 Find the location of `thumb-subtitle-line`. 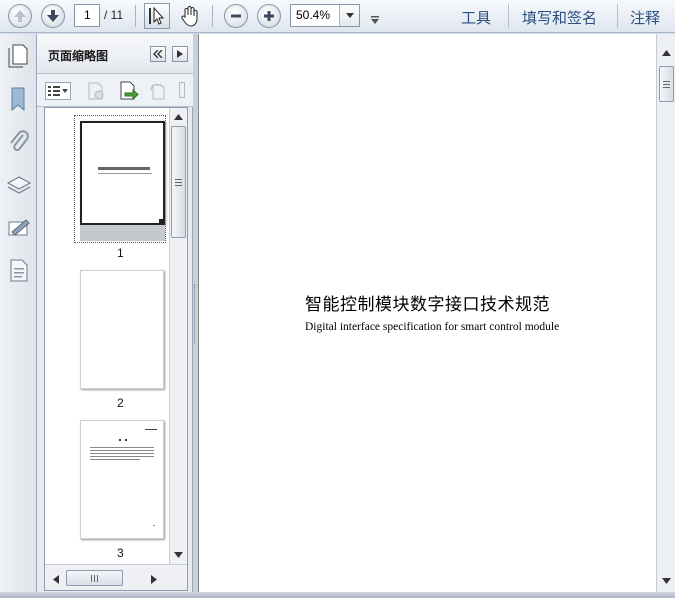

thumb-subtitle-line is located at coordinates (125, 173).